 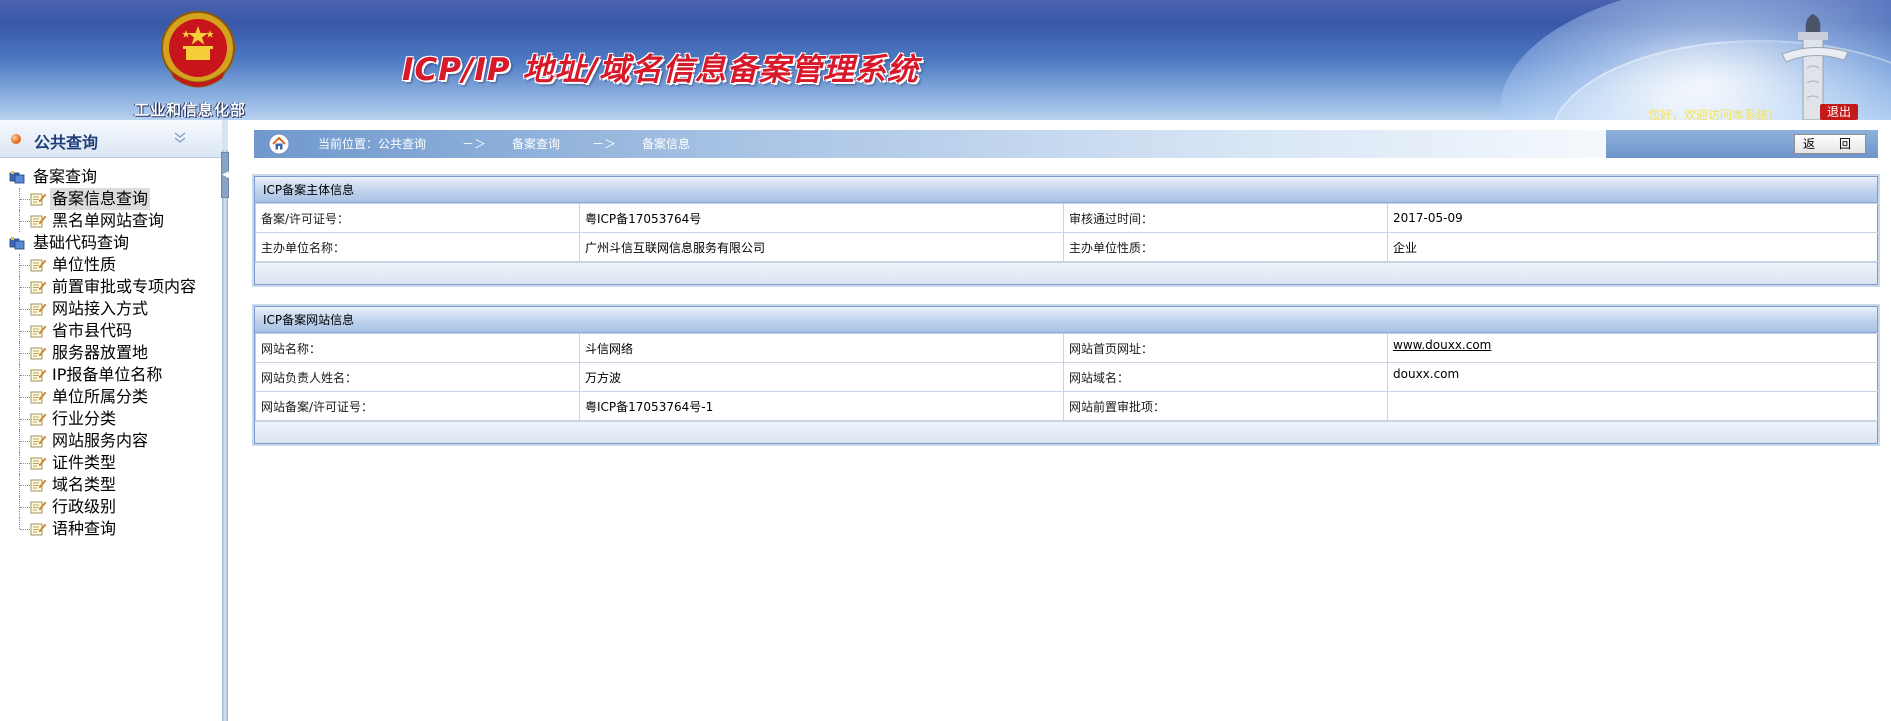 What do you see at coordinates (1633, 218) in the screenshot?
I see `approval-date-value: 2017-05-09` at bounding box center [1633, 218].